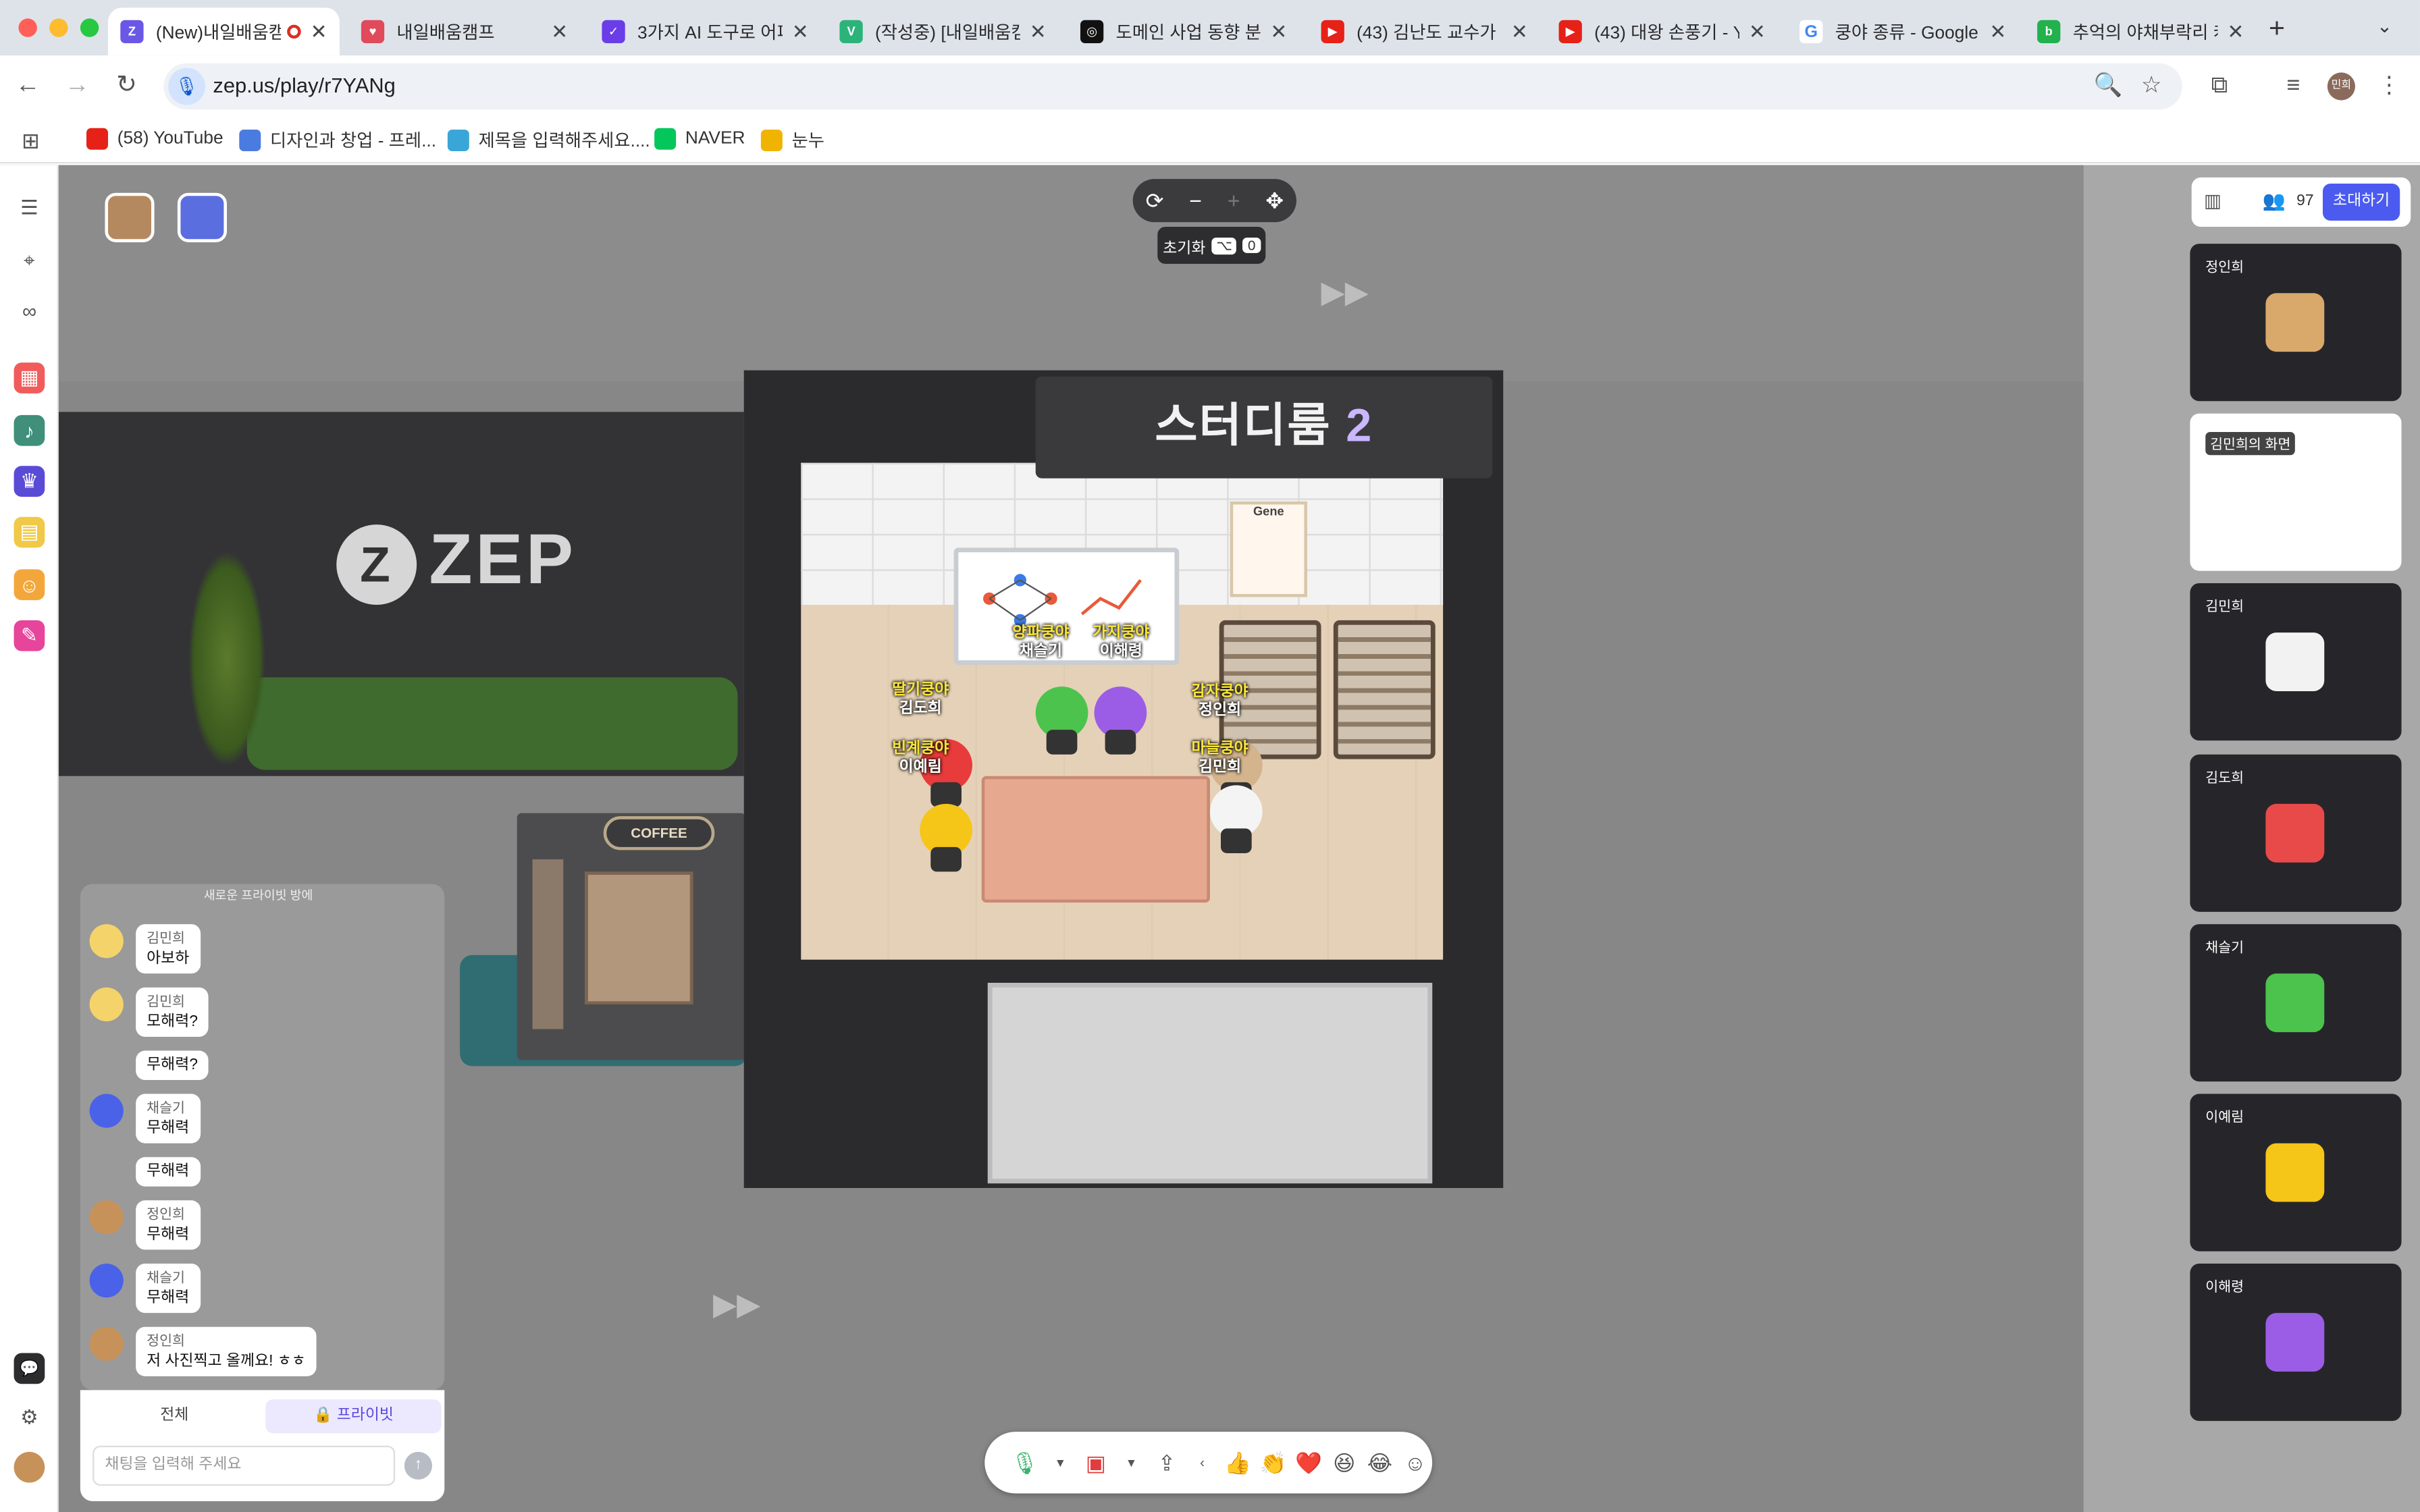  I want to click on reaction-laugh: 😆, so click(1344, 1462).